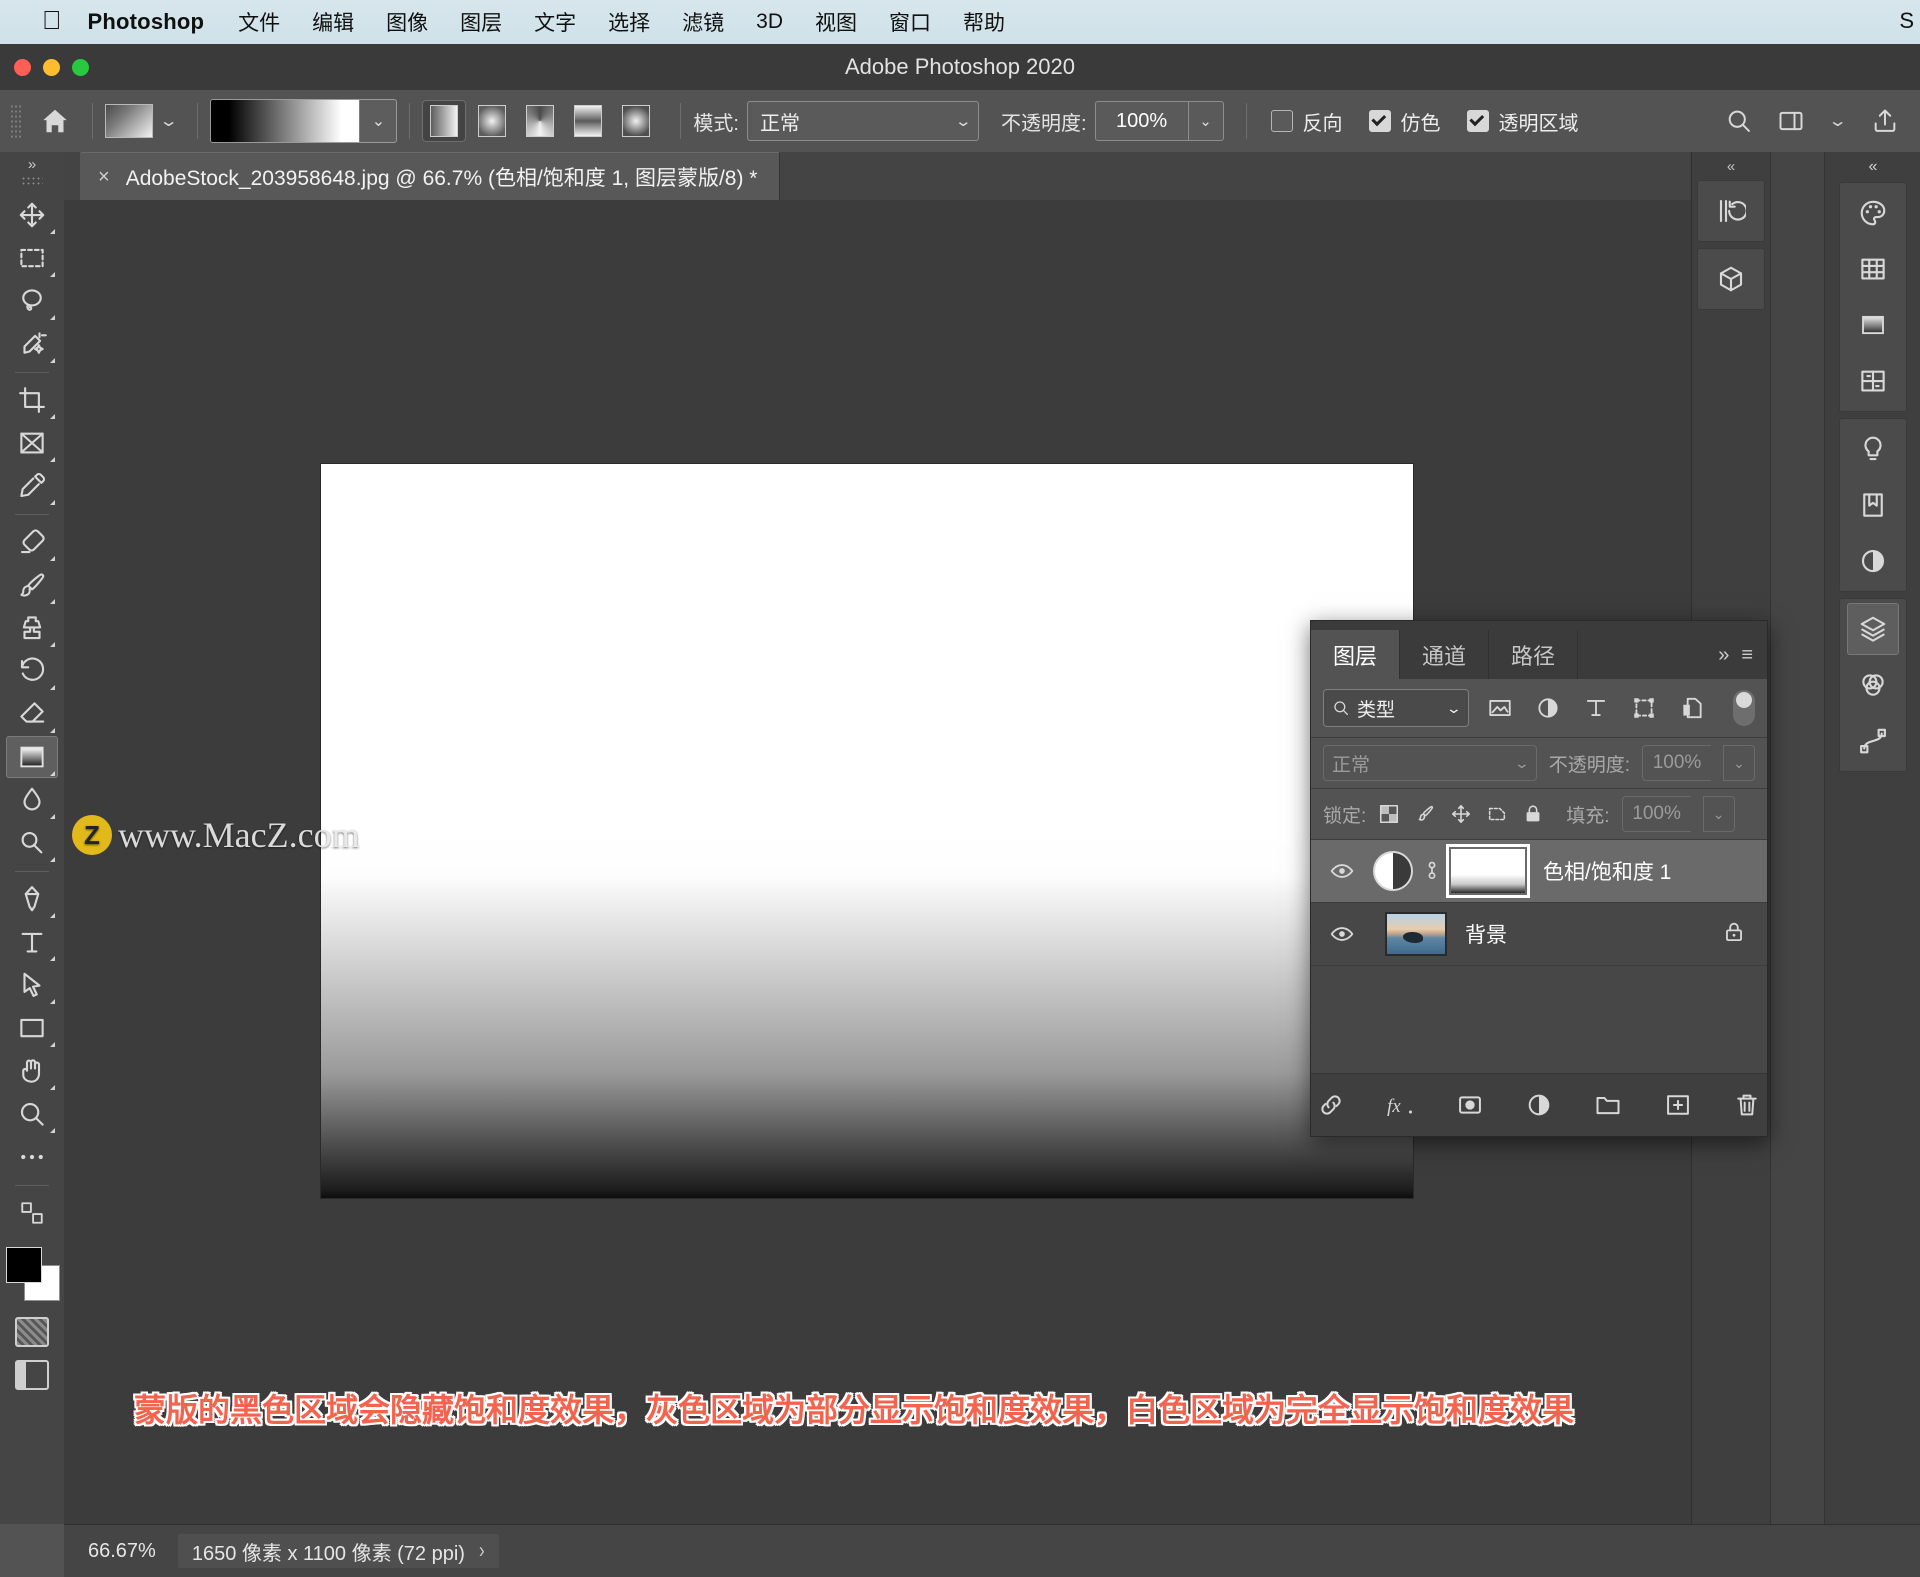 The height and width of the screenshot is (1577, 1920). I want to click on panel-menu-icon: ≡, so click(1747, 655).